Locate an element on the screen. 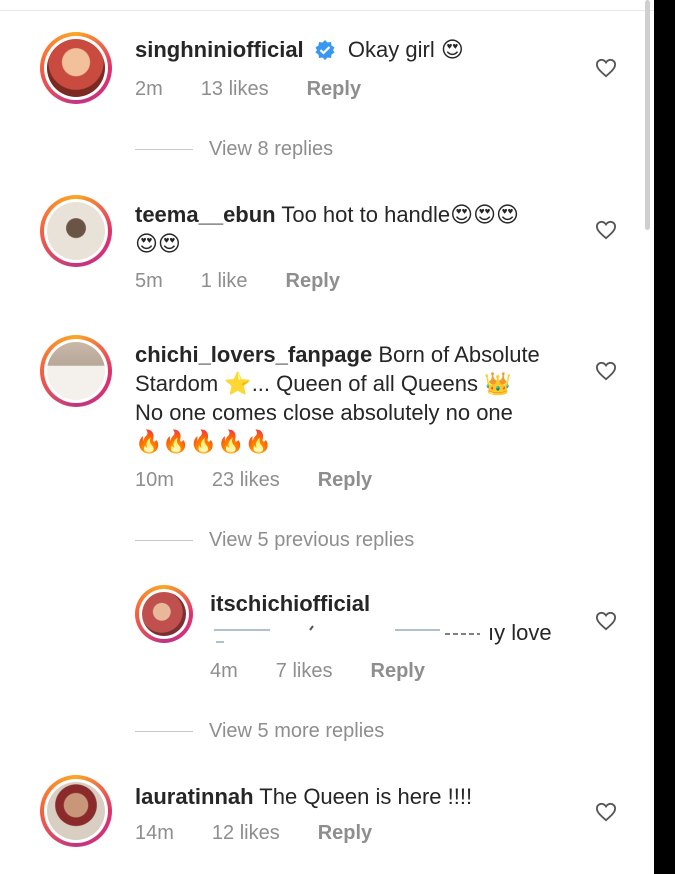 This screenshot has width=675, height=874. emoji: 😍😍 is located at coordinates (158, 243).